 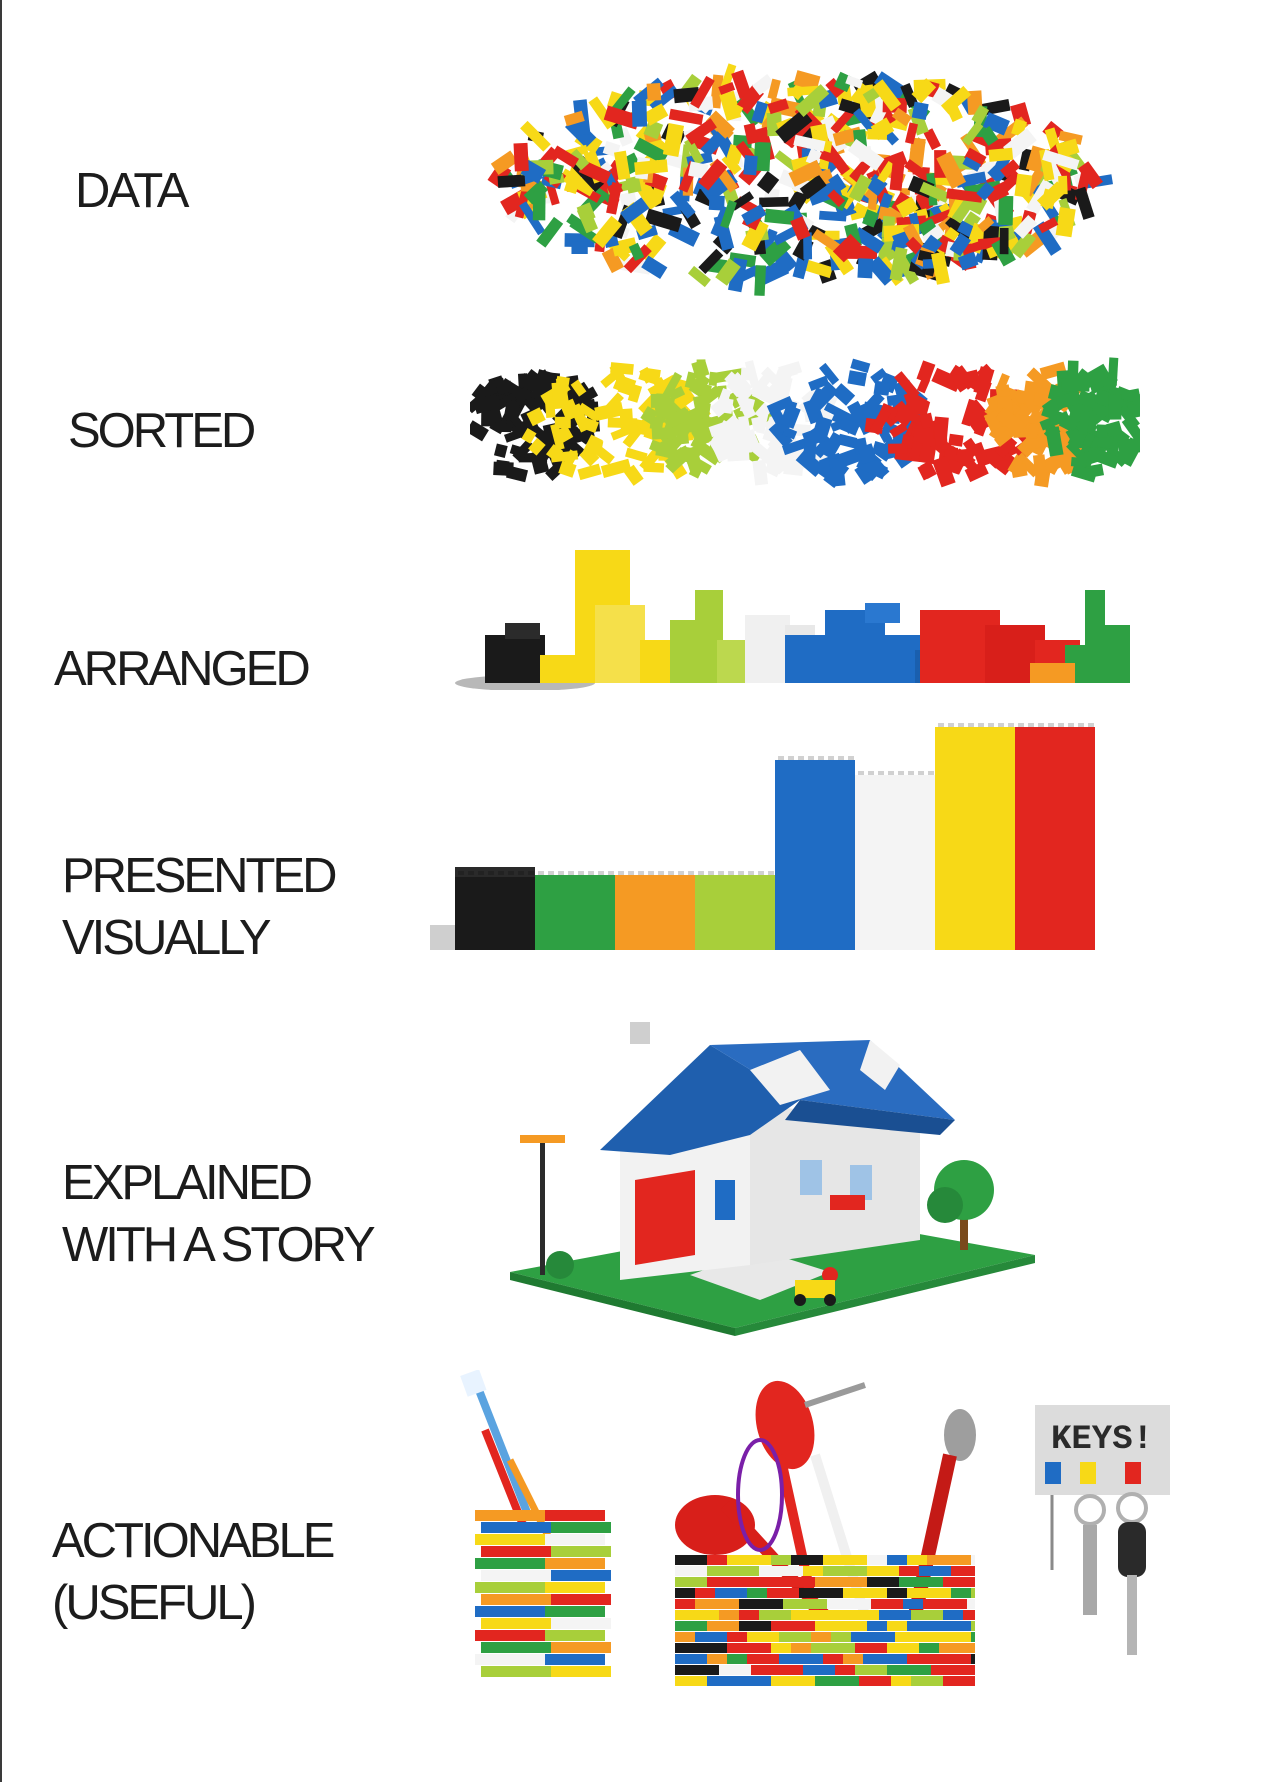 What do you see at coordinates (772, 1179) in the screenshot?
I see `brick-house-illustration` at bounding box center [772, 1179].